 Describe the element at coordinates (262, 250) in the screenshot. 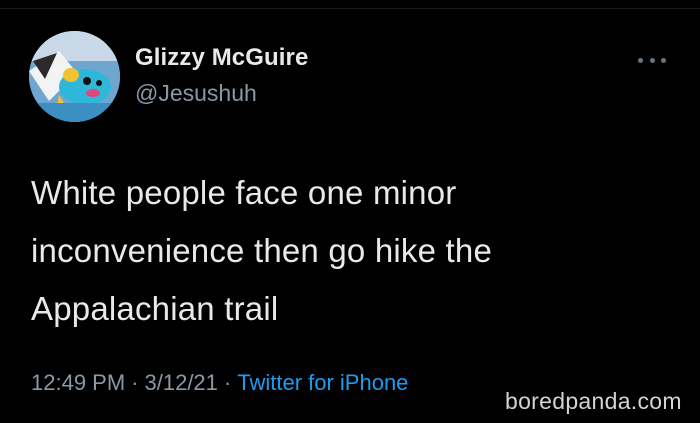

I see `tweet-text-line: inconvenience then go hike the` at that location.